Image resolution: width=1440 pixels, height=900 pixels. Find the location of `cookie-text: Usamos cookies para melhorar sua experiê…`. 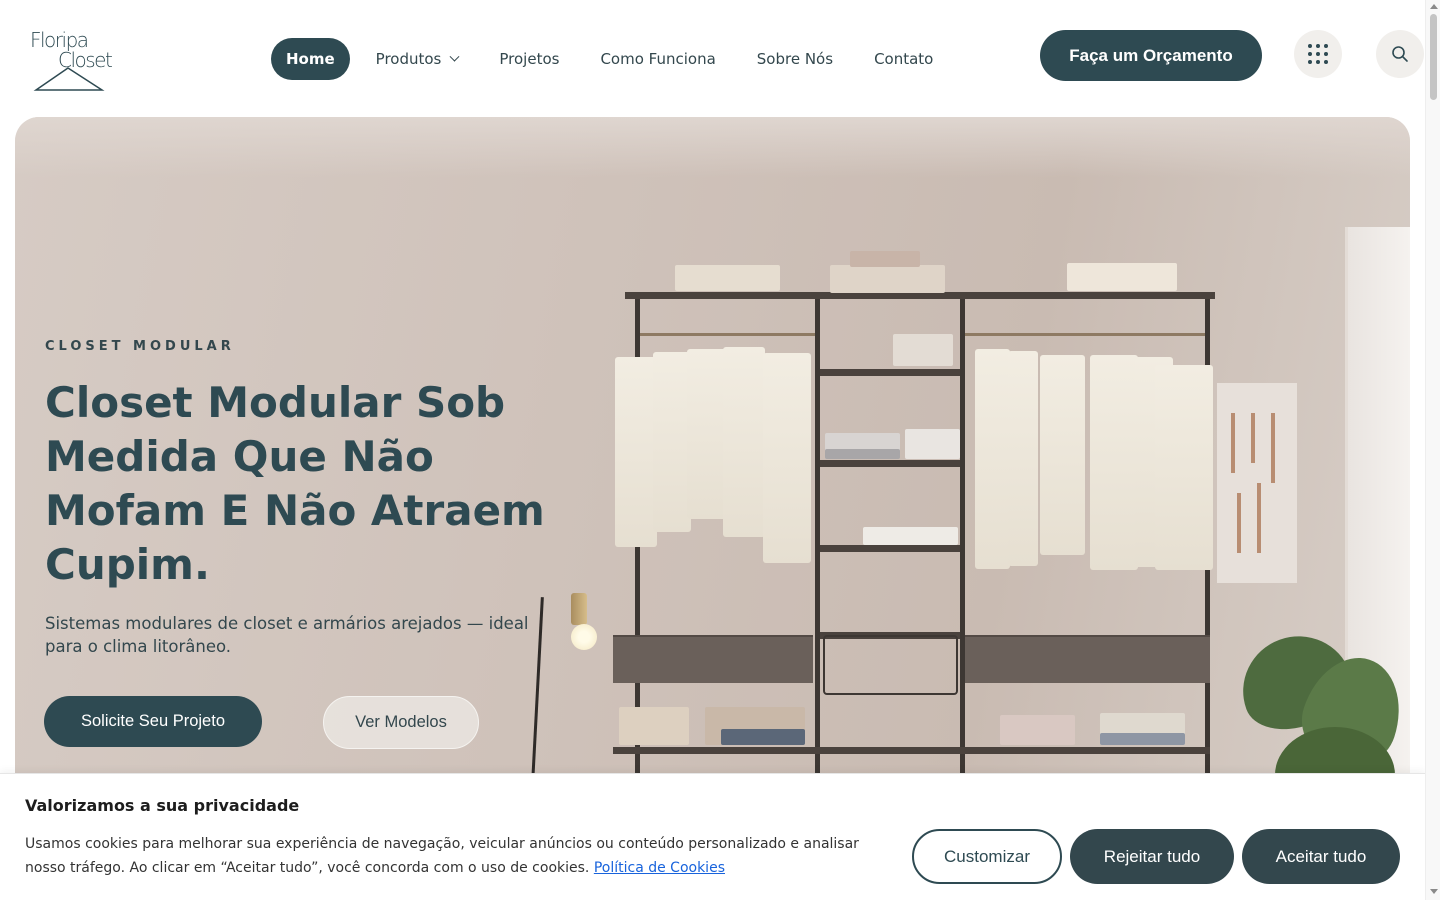

cookie-text: Usamos cookies para melhorar sua experiê… is located at coordinates (460, 856).